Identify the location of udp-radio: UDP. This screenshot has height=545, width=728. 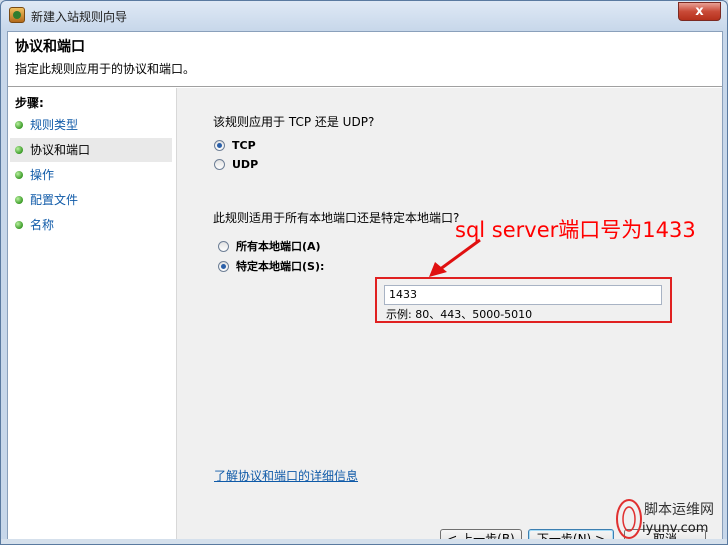
(236, 164).